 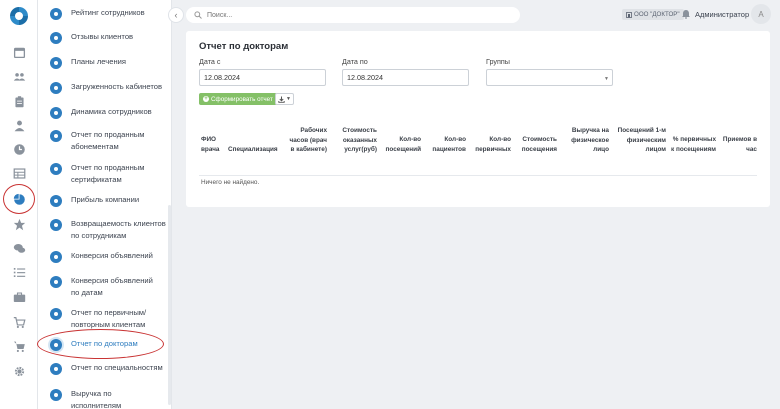 I want to click on clipboard-icon, so click(x=19, y=101).